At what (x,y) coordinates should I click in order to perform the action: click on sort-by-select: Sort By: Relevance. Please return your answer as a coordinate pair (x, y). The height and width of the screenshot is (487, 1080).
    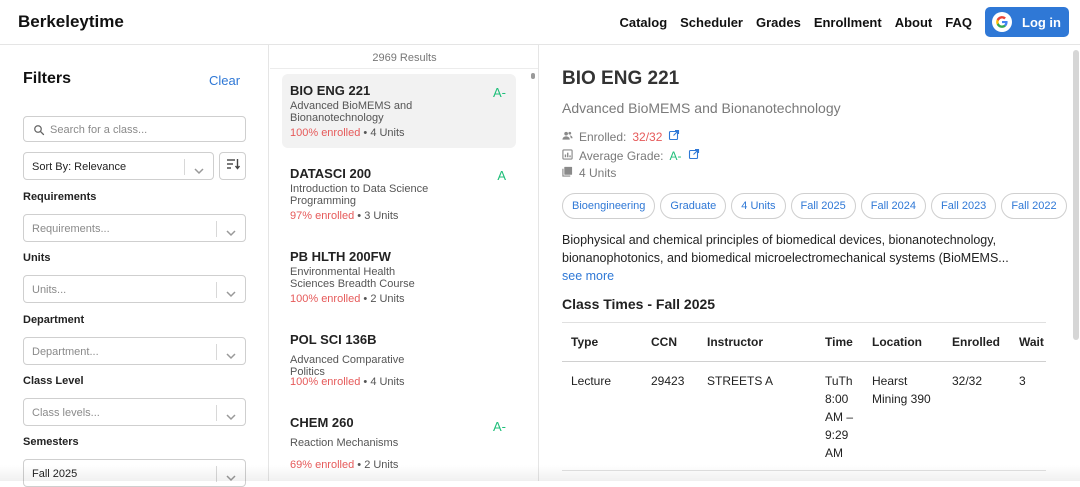
    Looking at the image, I should click on (118, 166).